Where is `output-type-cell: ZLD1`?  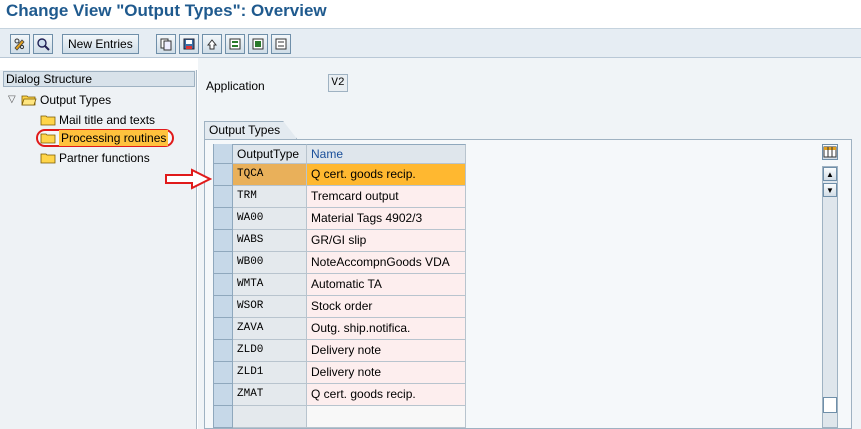 output-type-cell: ZLD1 is located at coordinates (270, 373).